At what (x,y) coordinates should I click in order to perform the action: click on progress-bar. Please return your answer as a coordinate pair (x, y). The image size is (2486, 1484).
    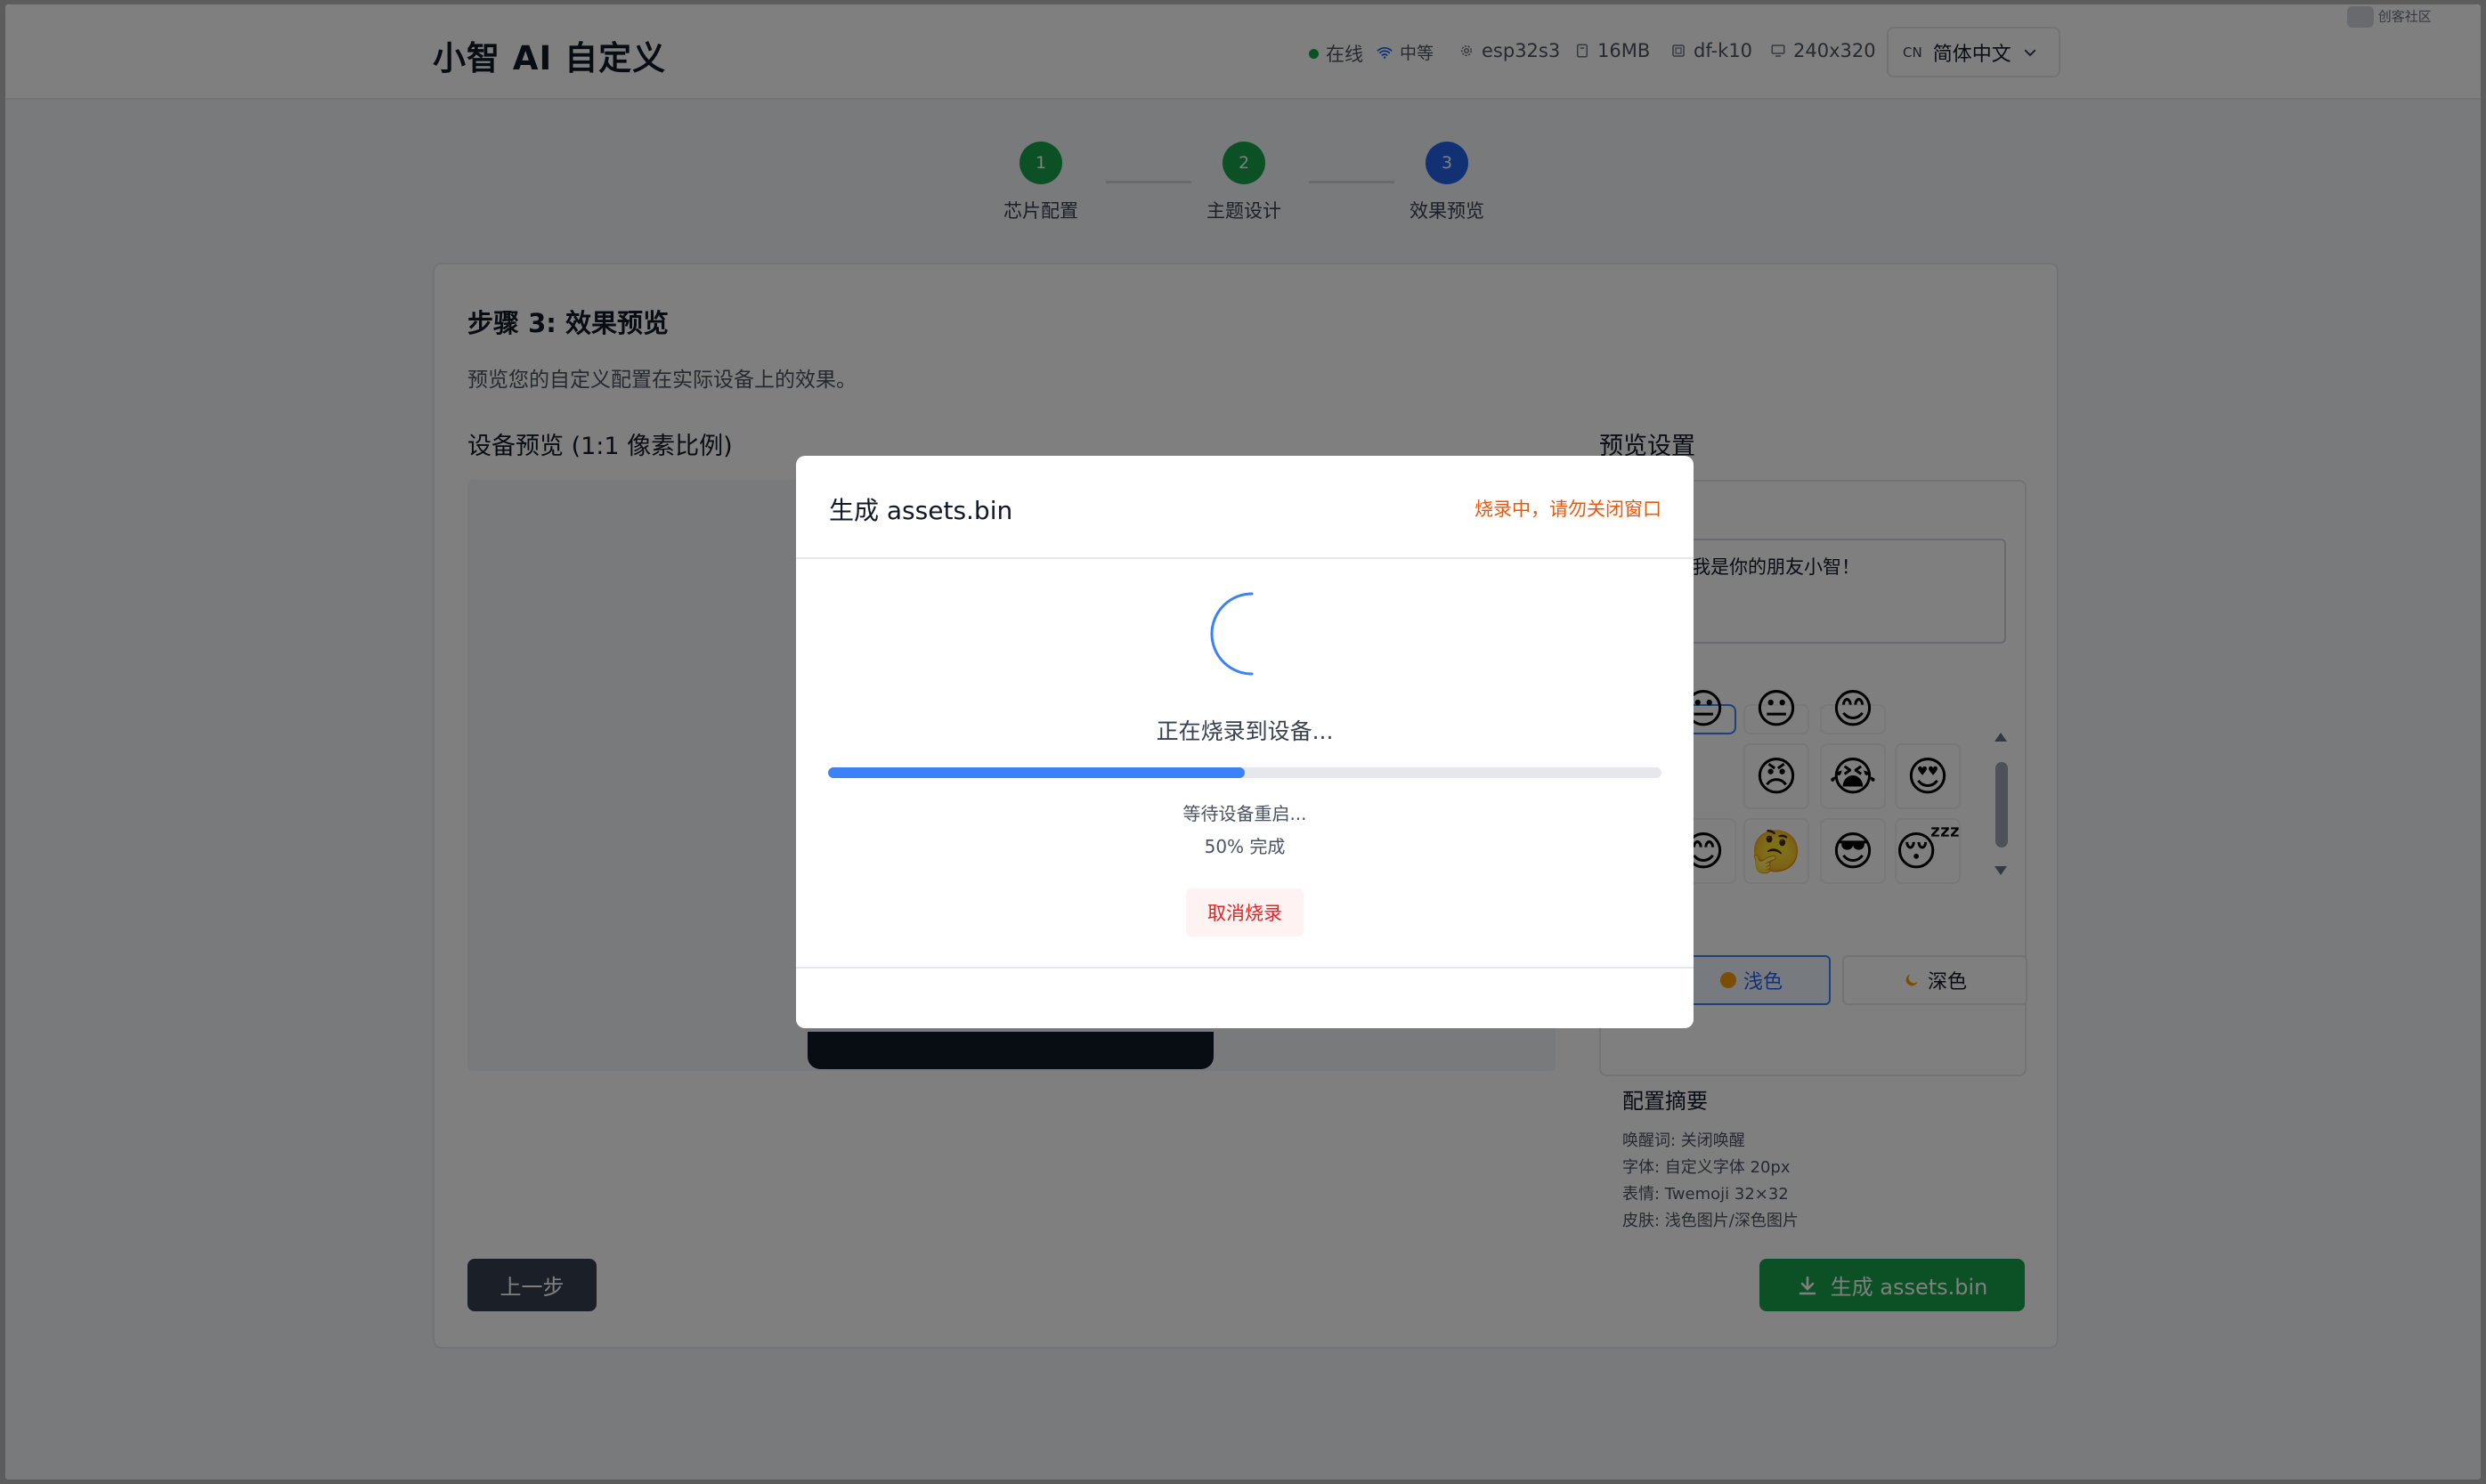
    Looking at the image, I should click on (1244, 772).